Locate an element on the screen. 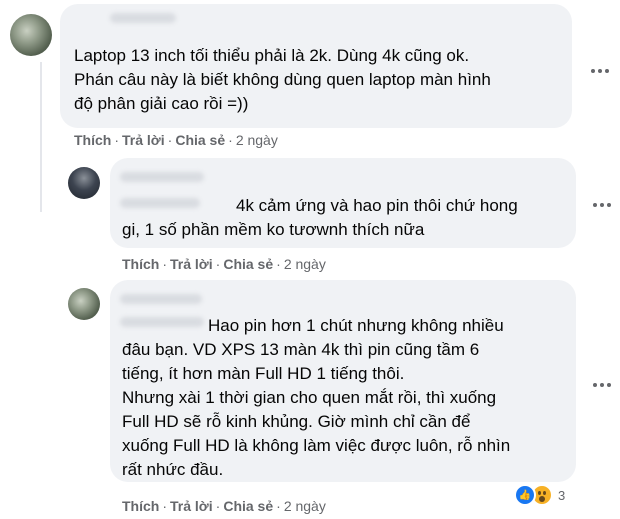 The width and height of the screenshot is (620, 519). comment-actions: Thích · Trả lời · Chia sẻ · 2 ngày is located at coordinates (176, 140).